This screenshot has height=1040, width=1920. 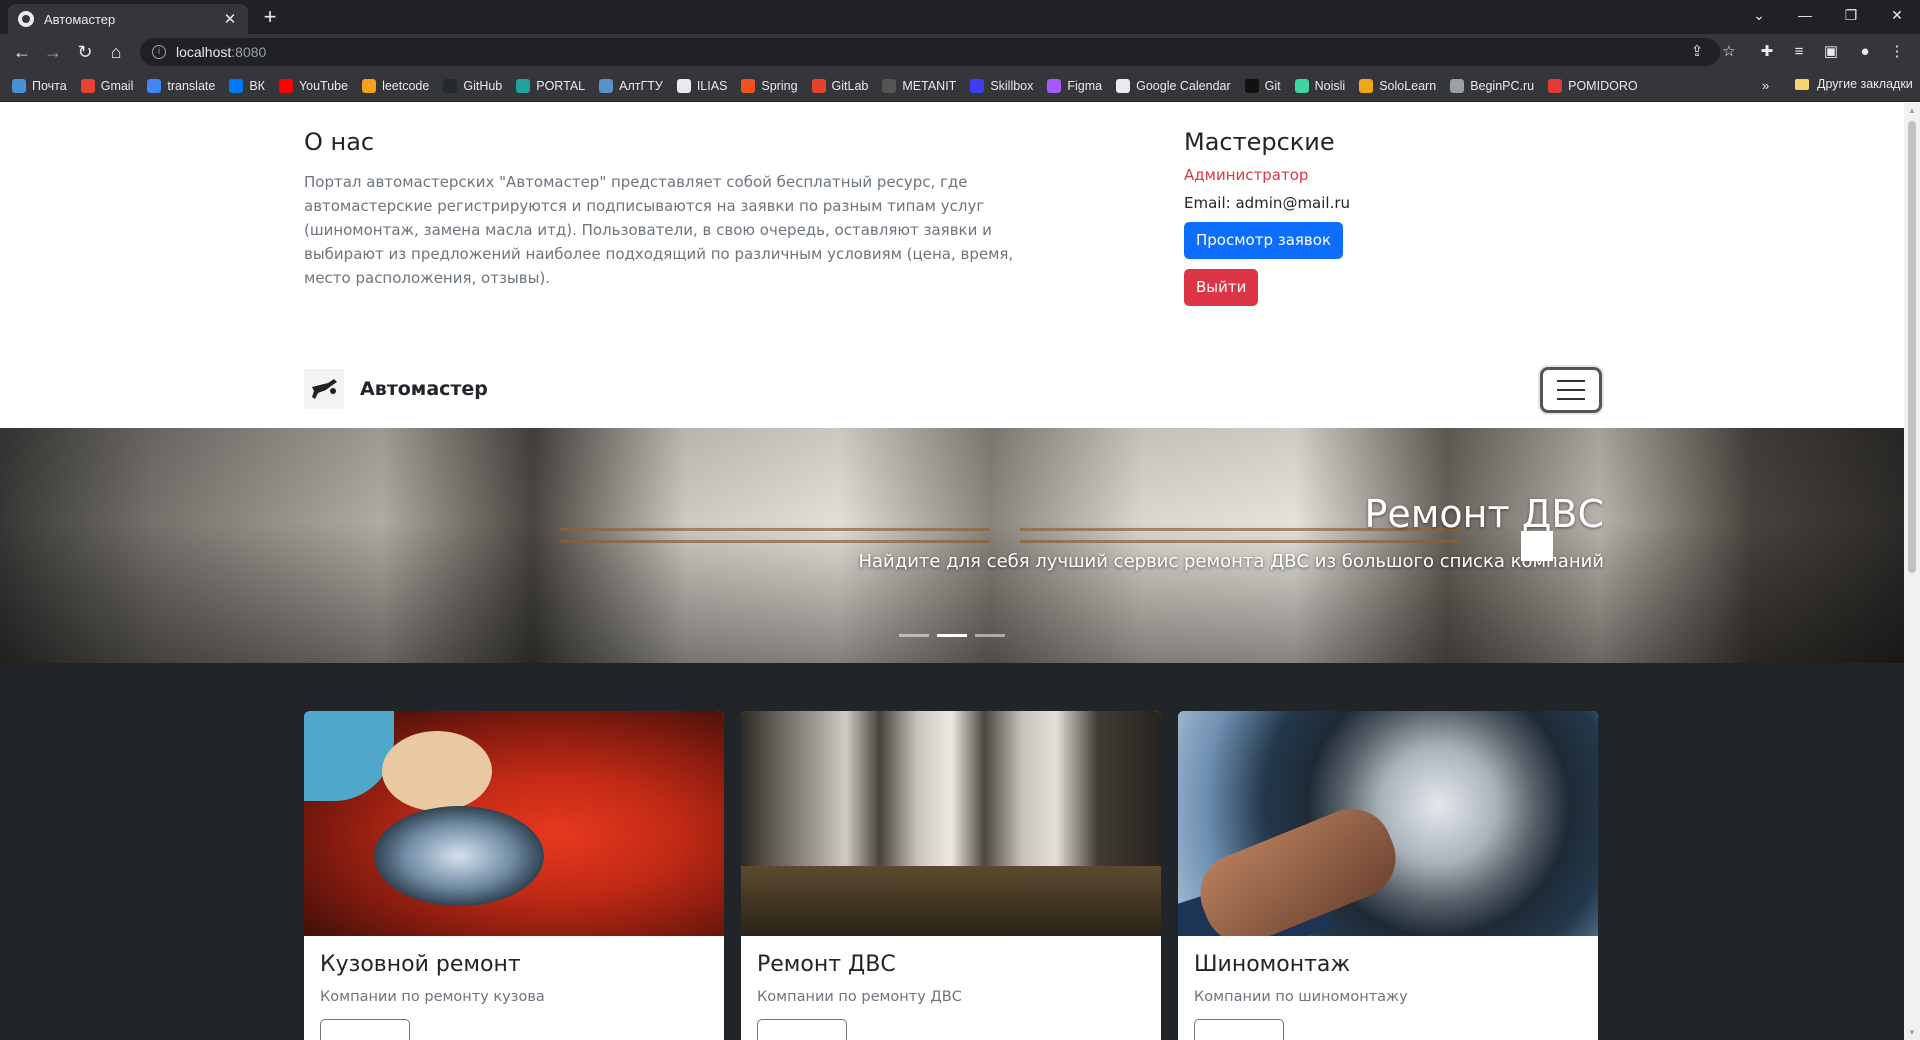 I want to click on bookmark-label: АлтГТУ, so click(x=641, y=85).